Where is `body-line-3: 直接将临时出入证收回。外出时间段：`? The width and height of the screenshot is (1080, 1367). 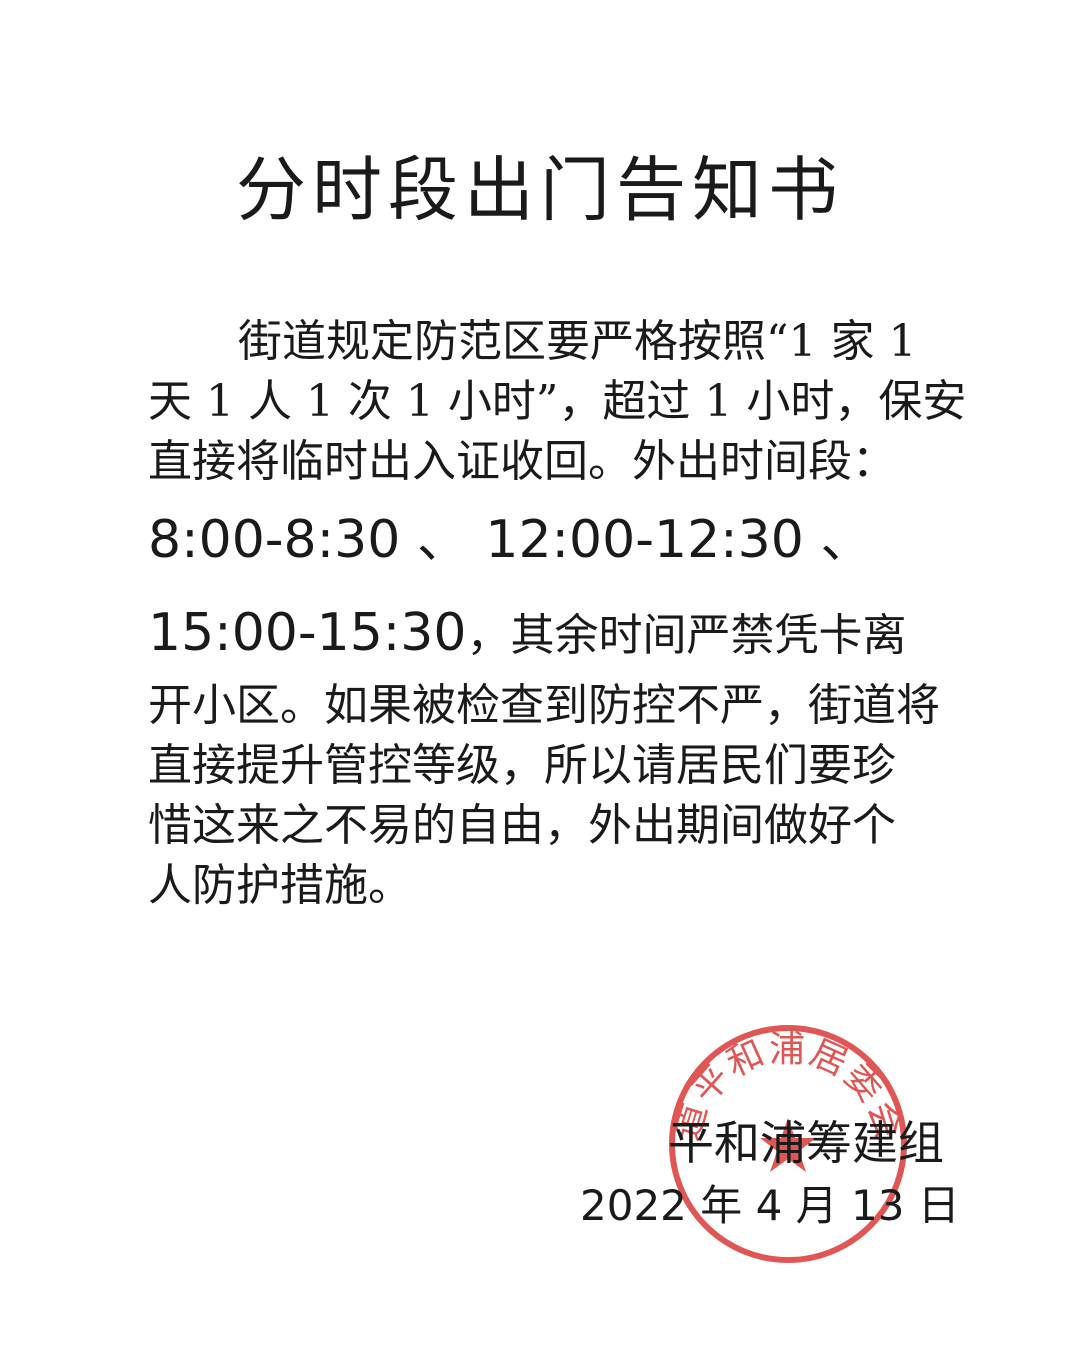
body-line-3: 直接将临时出入证收回。外出时间段： is located at coordinates (522, 461).